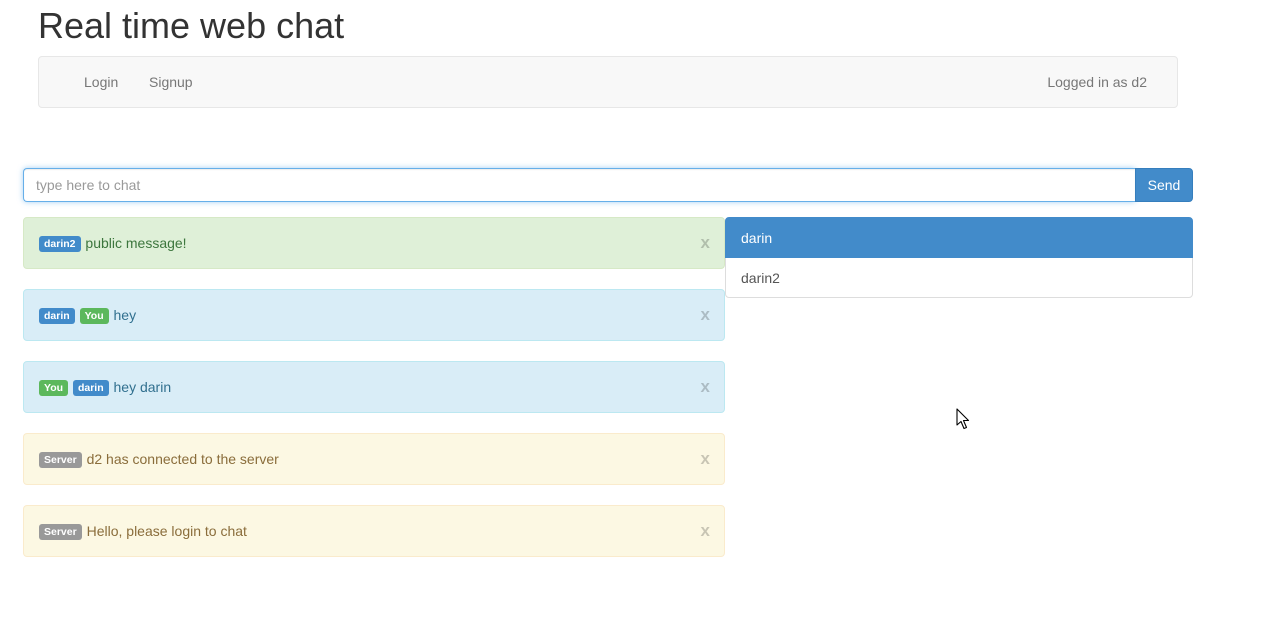 This screenshot has width=1261, height=636. Describe the element at coordinates (959, 277) in the screenshot. I see `user-list-item: darin2` at that location.